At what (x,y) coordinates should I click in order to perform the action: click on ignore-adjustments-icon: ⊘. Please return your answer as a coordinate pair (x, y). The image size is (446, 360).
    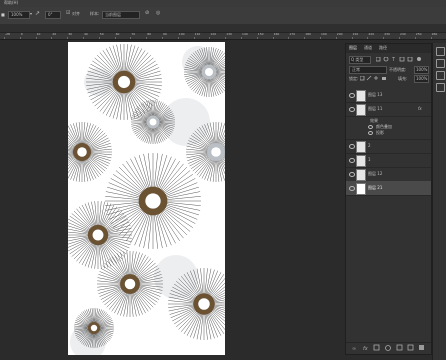
    Looking at the image, I should click on (147, 13).